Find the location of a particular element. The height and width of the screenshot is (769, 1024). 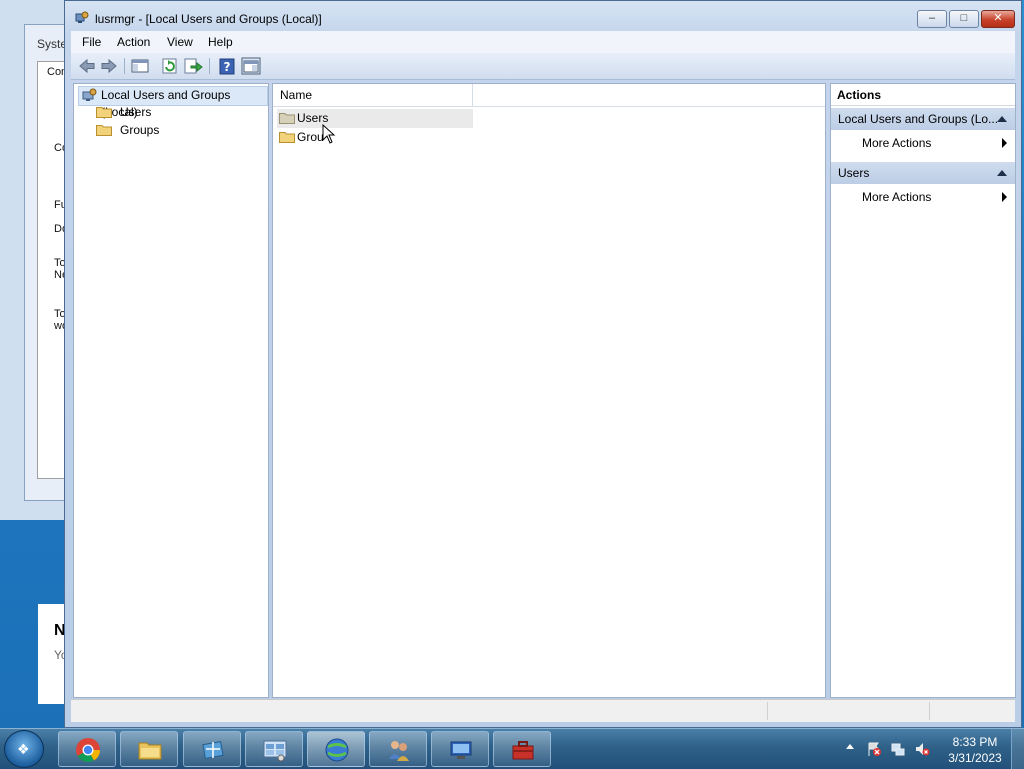

network-status-icon is located at coordinates (898, 749).